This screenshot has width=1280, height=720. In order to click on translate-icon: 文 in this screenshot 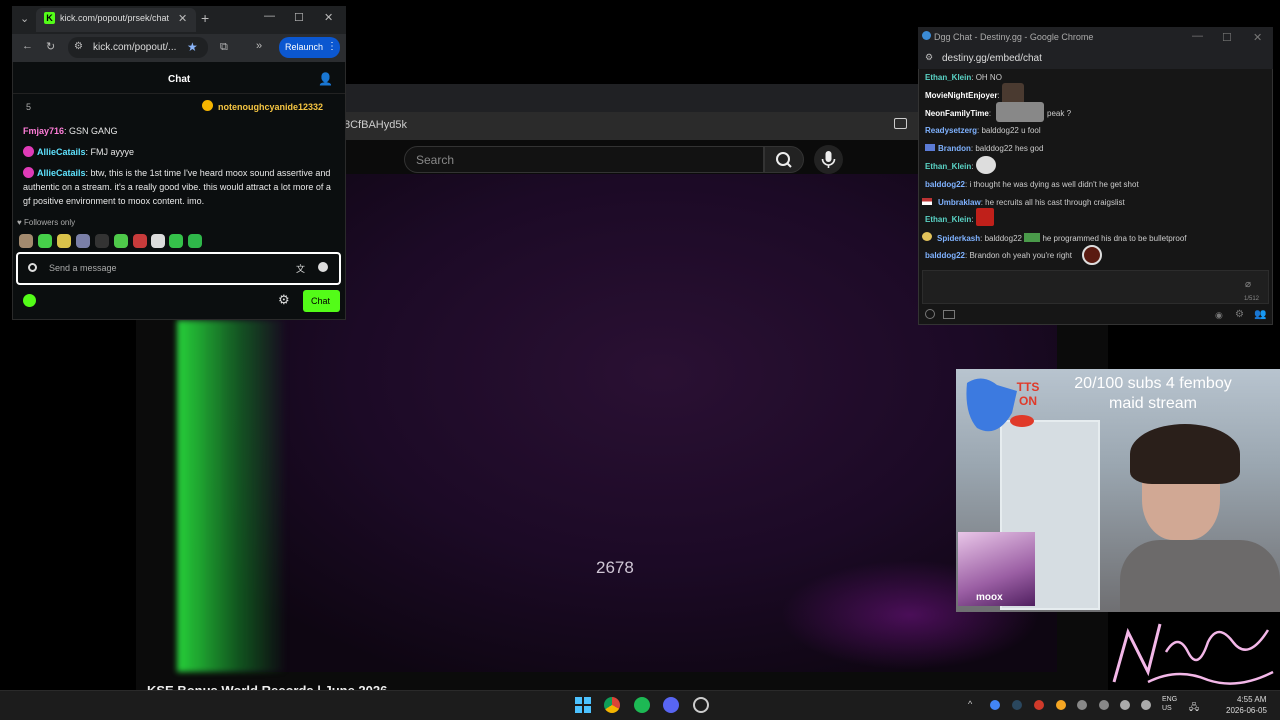, I will do `click(300, 268)`.